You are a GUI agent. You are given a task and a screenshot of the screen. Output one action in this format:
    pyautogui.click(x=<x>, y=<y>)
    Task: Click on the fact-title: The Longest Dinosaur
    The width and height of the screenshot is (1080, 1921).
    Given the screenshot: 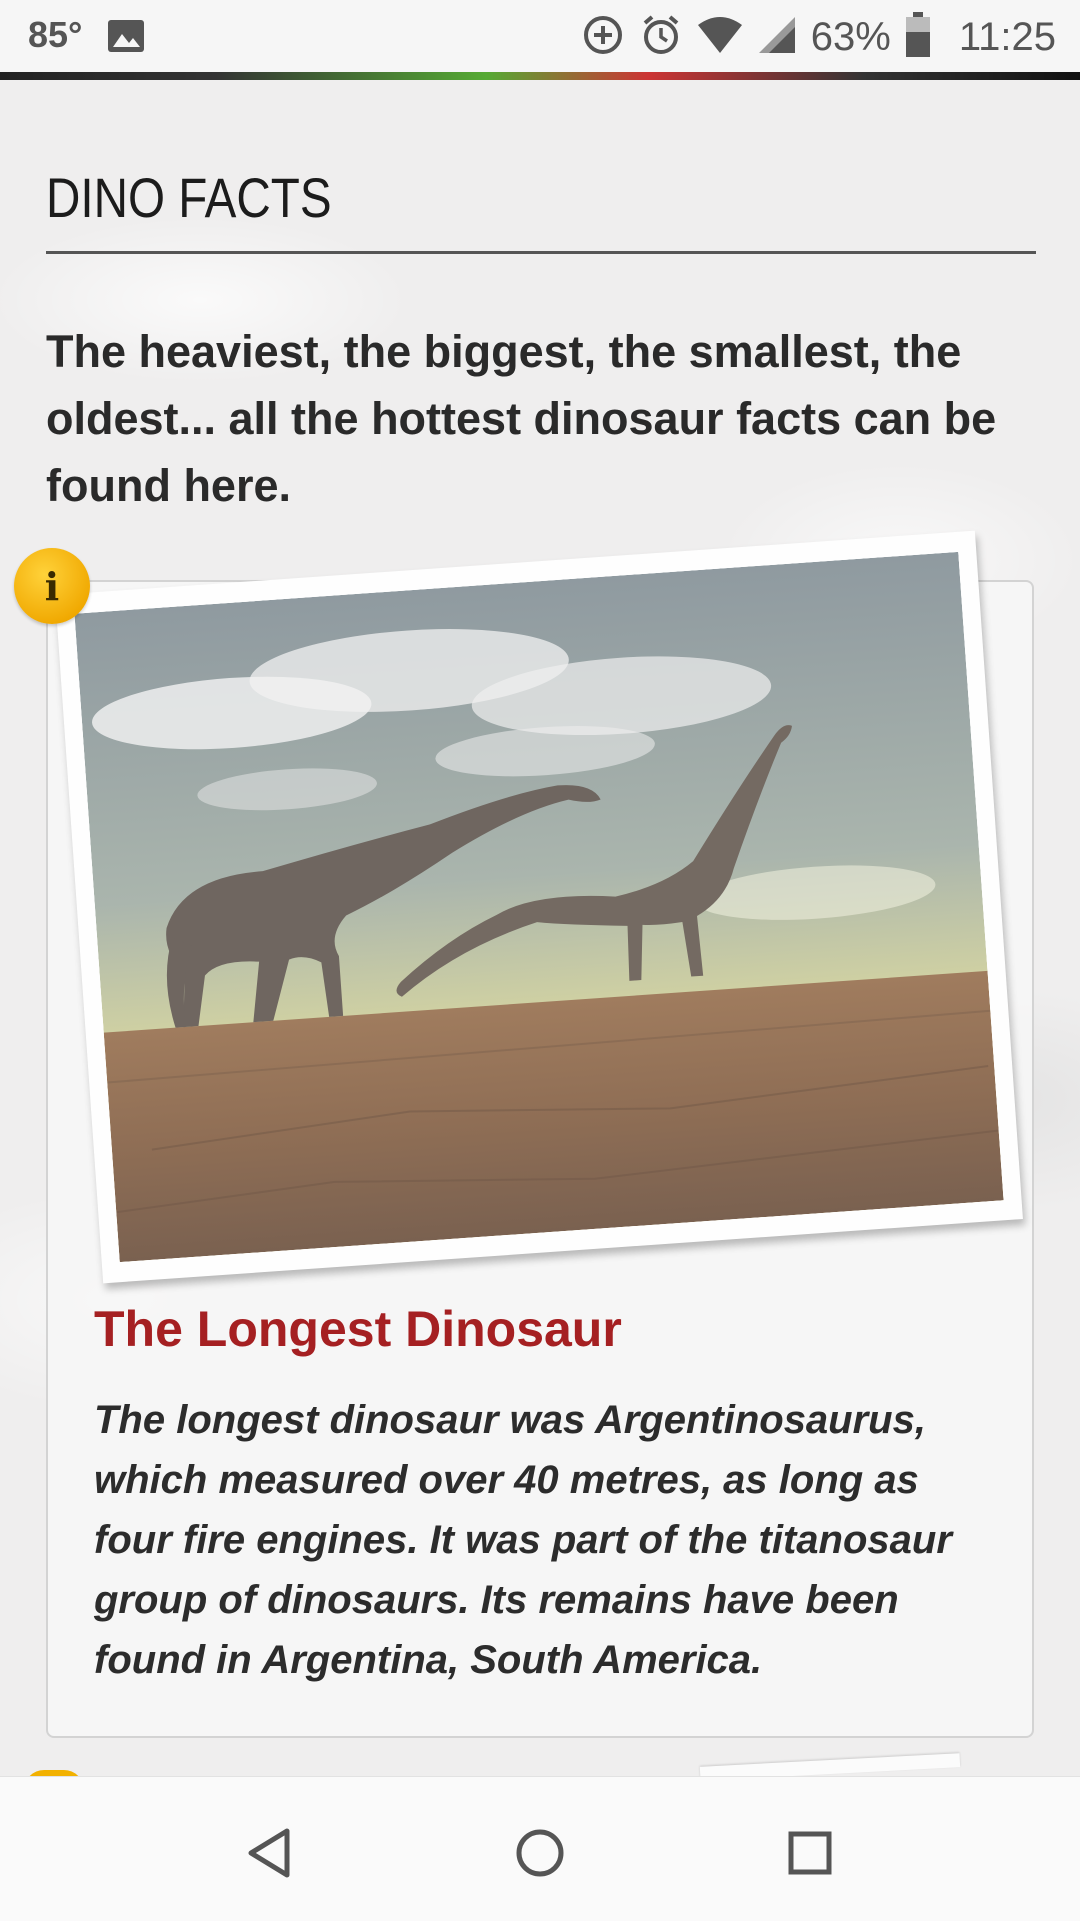 What is the action you would take?
    pyautogui.click(x=358, y=1329)
    